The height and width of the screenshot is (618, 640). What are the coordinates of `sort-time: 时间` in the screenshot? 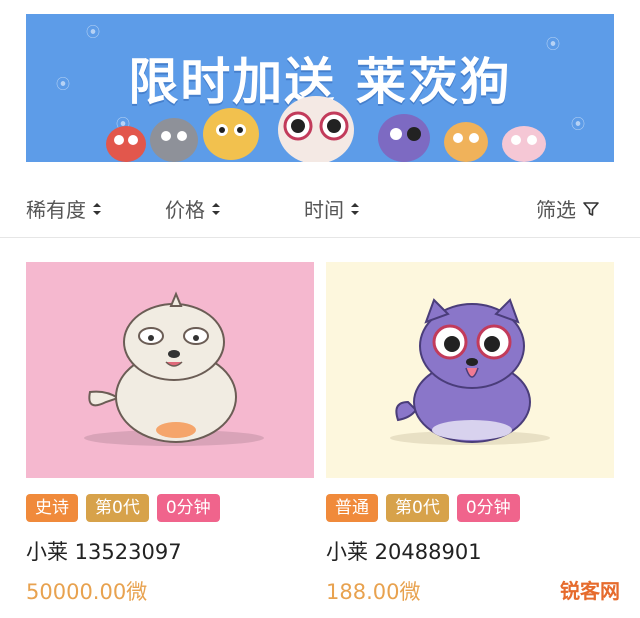 It's located at (332, 208).